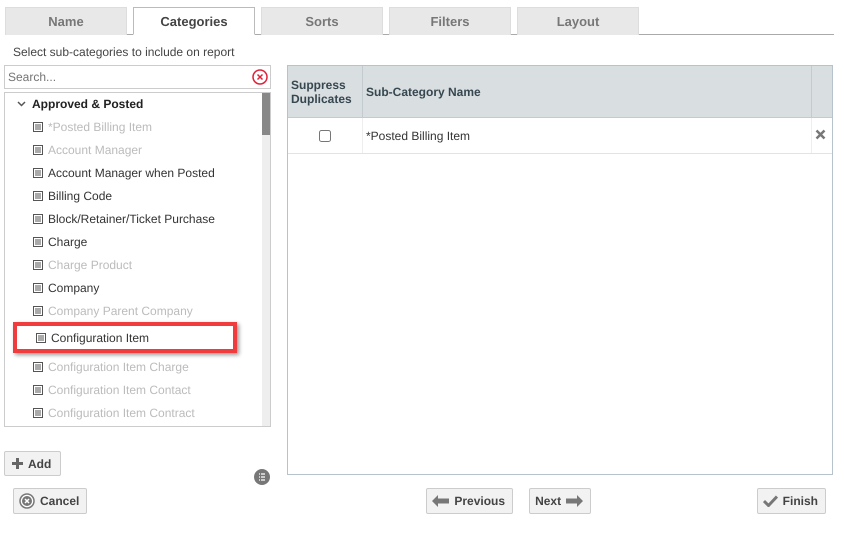  Describe the element at coordinates (21, 104) in the screenshot. I see `chevron-icon` at that location.